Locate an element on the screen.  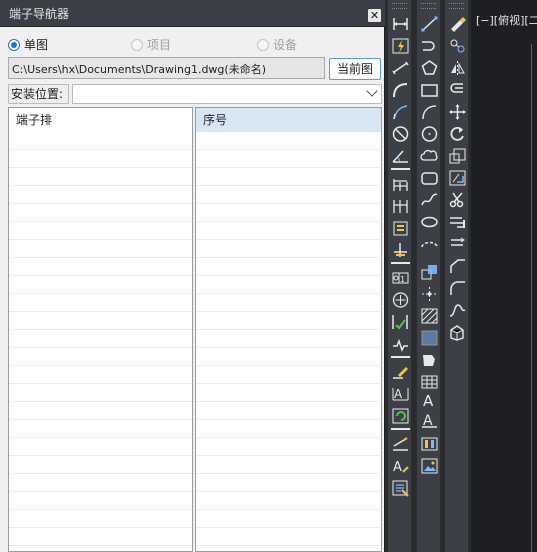
chamfer-icon is located at coordinates (457, 266).